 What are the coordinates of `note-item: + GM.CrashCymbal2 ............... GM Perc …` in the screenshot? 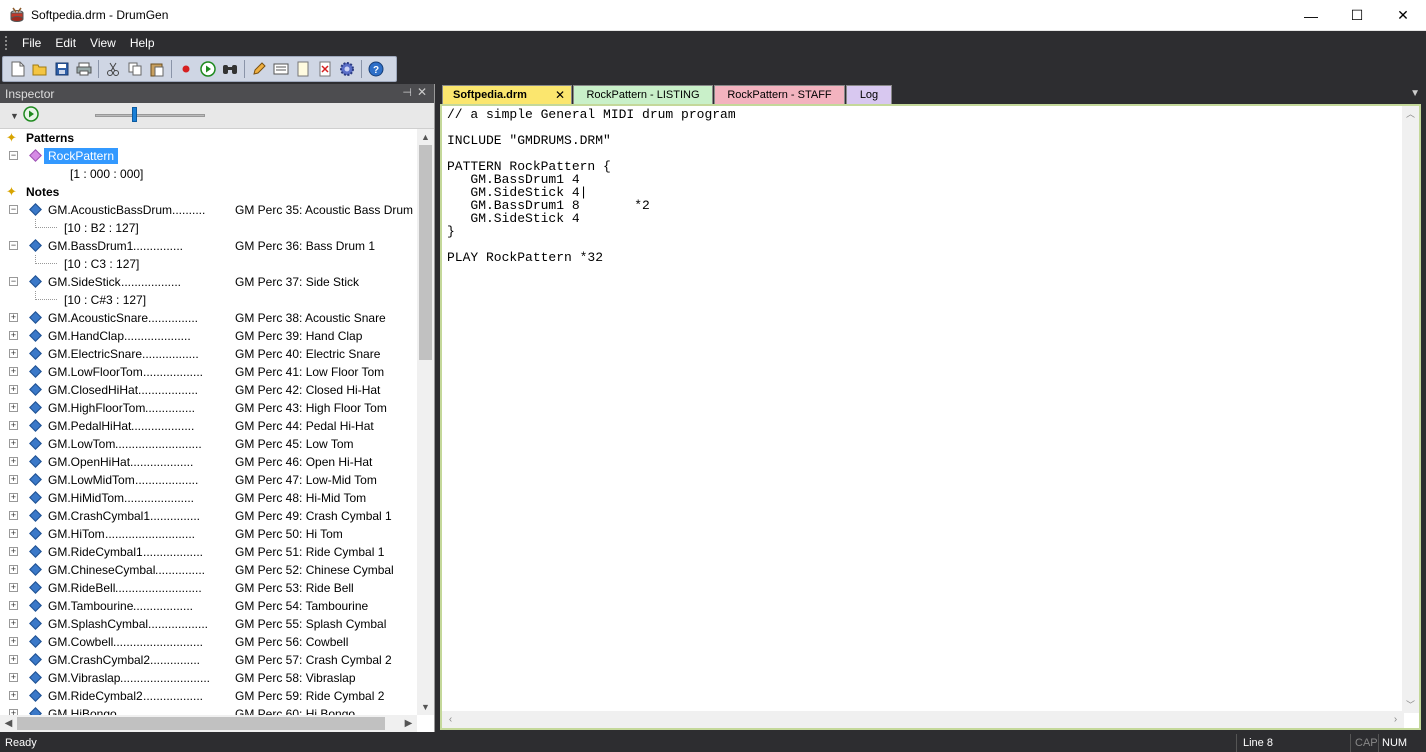 It's located at (208, 660).